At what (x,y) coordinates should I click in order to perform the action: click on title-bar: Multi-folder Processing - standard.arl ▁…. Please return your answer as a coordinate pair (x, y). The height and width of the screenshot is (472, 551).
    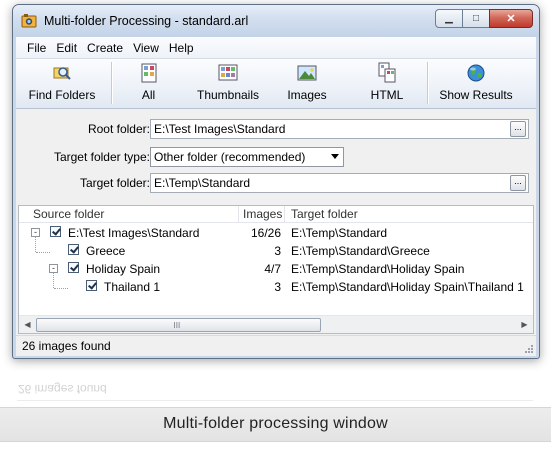
    Looking at the image, I should click on (276, 21).